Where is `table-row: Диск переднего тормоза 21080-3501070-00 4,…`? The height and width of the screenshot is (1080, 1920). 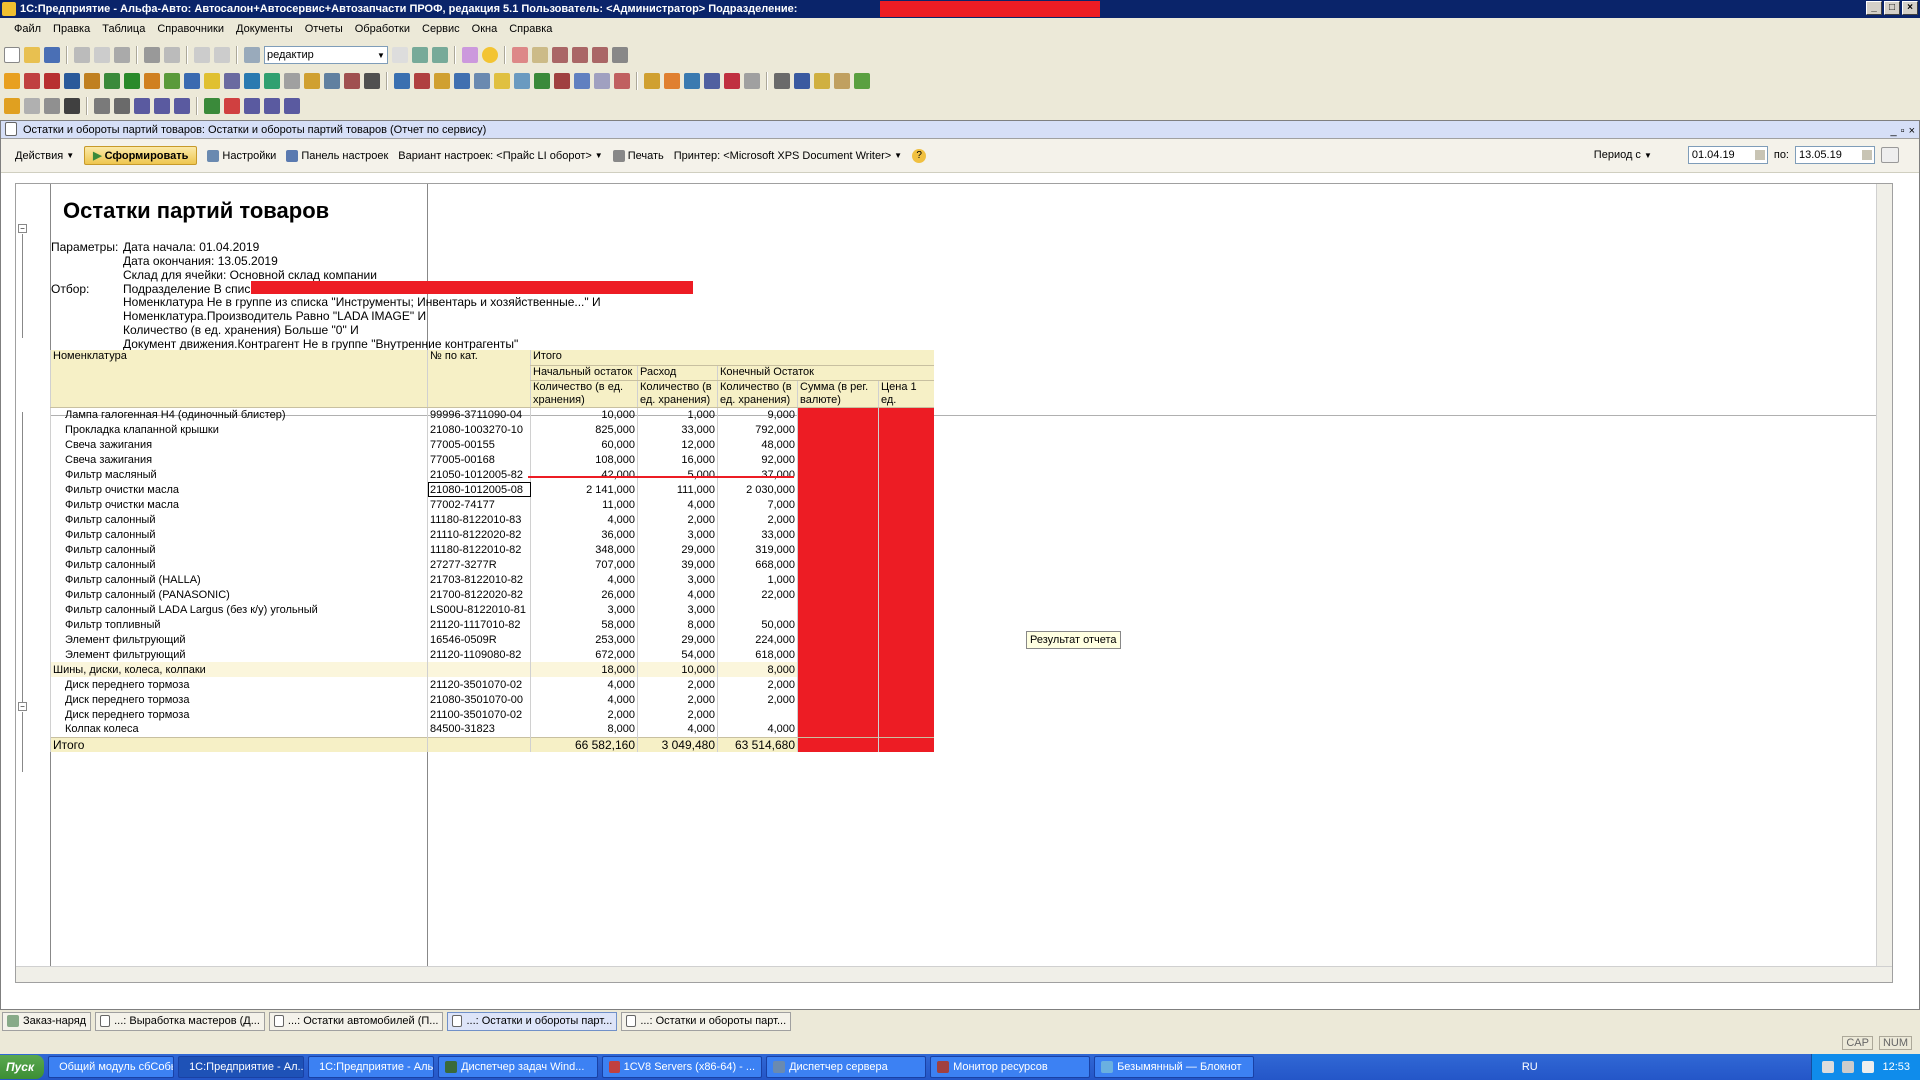
table-row: Диск переднего тормоза 21080-3501070-00 4,… is located at coordinates (492, 699).